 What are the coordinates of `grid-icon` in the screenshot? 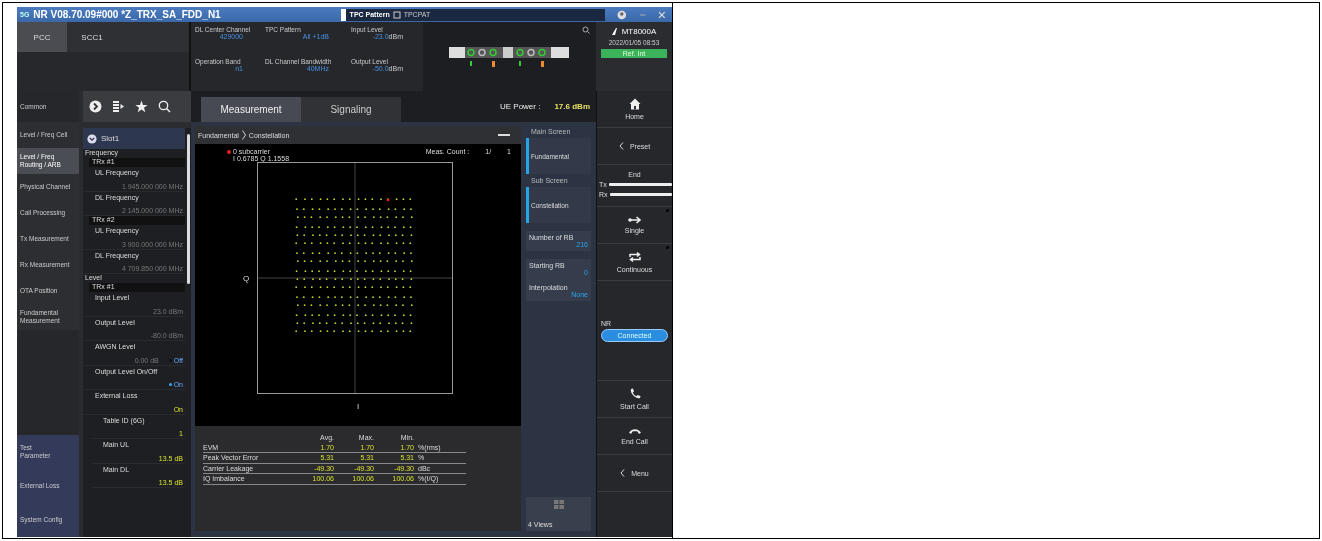 It's located at (558, 504).